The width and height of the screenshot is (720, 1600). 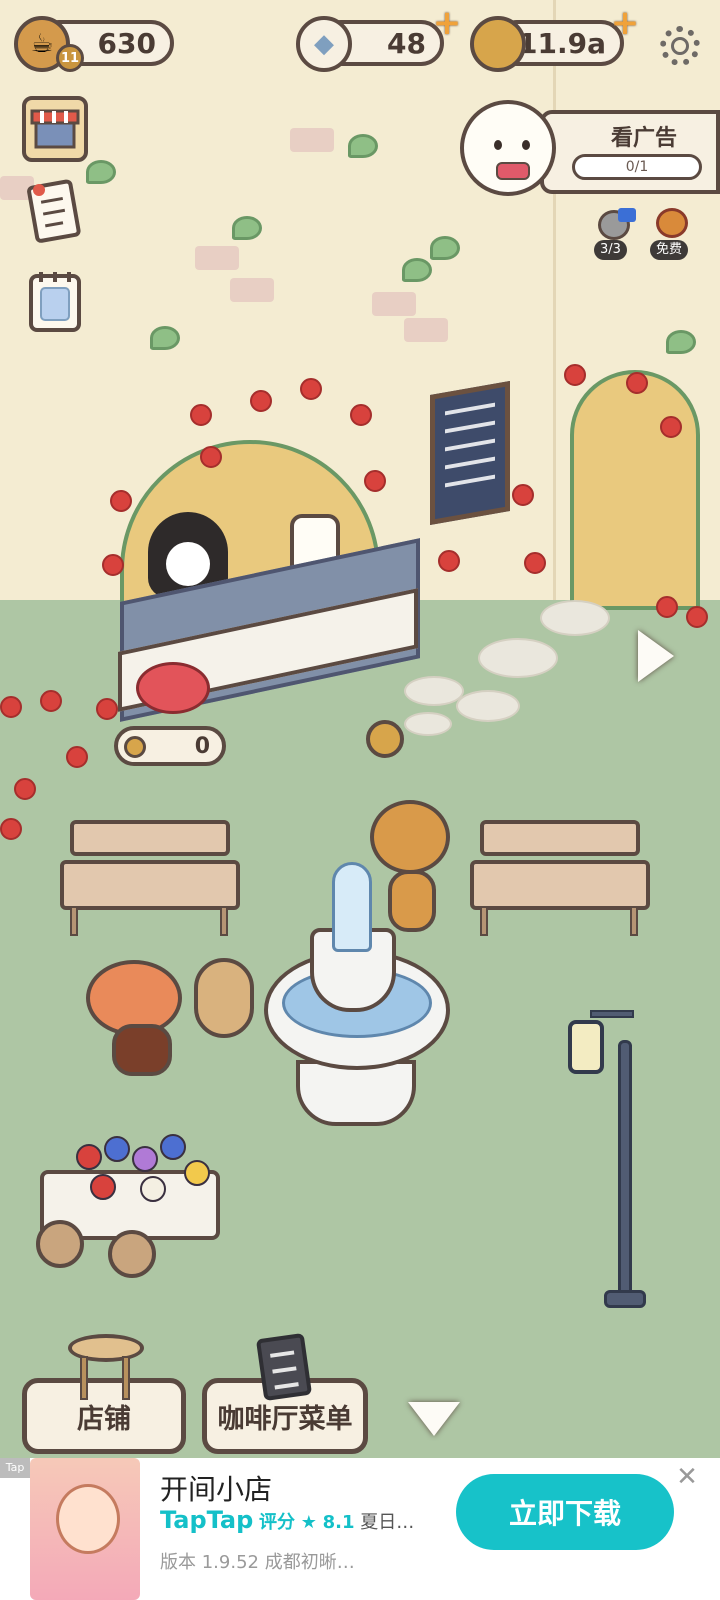 What do you see at coordinates (672, 233) in the screenshot?
I see `free-reward-icon: 免费` at bounding box center [672, 233].